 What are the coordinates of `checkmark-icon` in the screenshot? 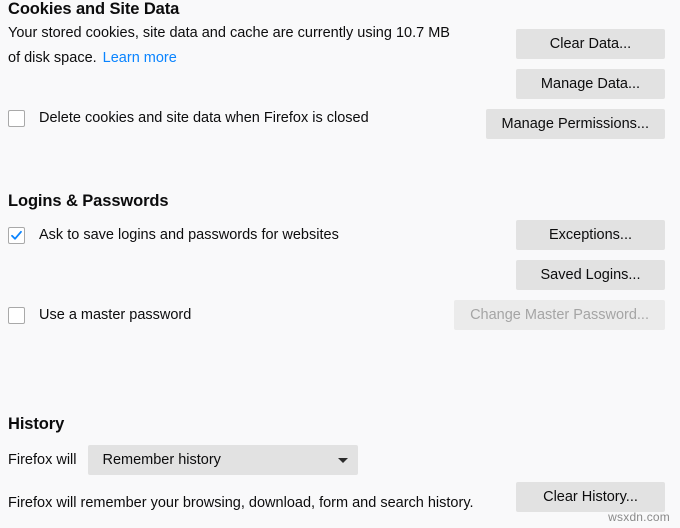 It's located at (16, 235).